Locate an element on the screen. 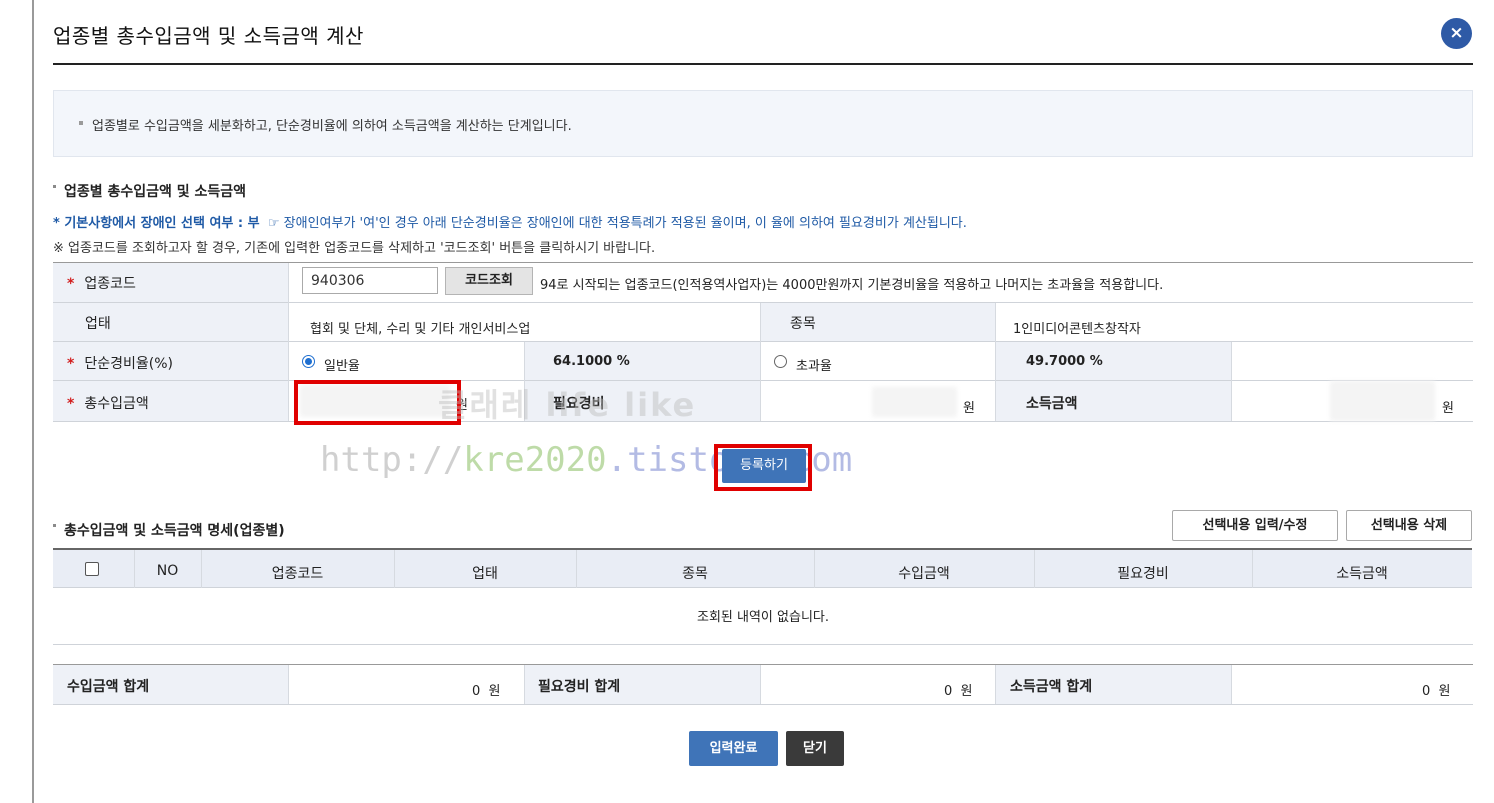 The height and width of the screenshot is (803, 1494). col-header-item: 종목 is located at coordinates (695, 574).